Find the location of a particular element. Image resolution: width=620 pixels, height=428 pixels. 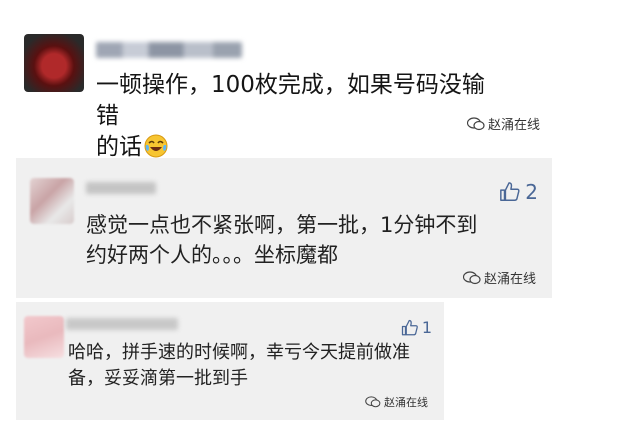

comment-text: 哈哈，拼手速的时候啊，幸亏今天提前做准 备，妥妥滴第一批到手 is located at coordinates (239, 365).